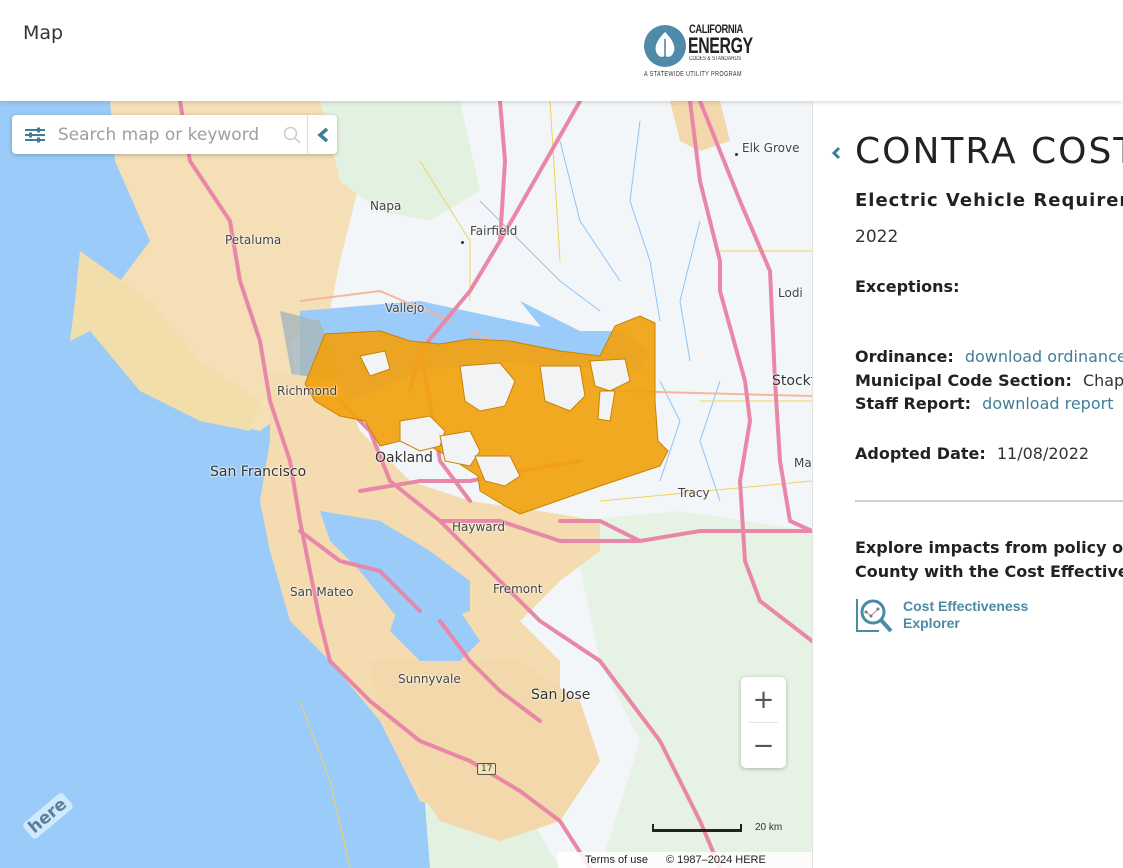 The height and width of the screenshot is (868, 1123). I want to click on download-report-link: download report, so click(1047, 403).